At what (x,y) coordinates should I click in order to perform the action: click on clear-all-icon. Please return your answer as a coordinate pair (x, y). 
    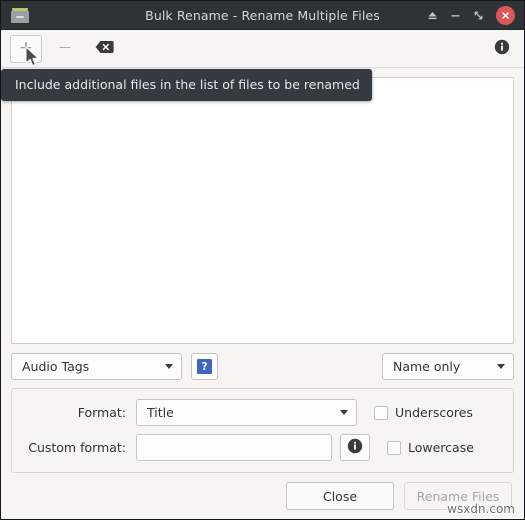
    Looking at the image, I should click on (104, 48).